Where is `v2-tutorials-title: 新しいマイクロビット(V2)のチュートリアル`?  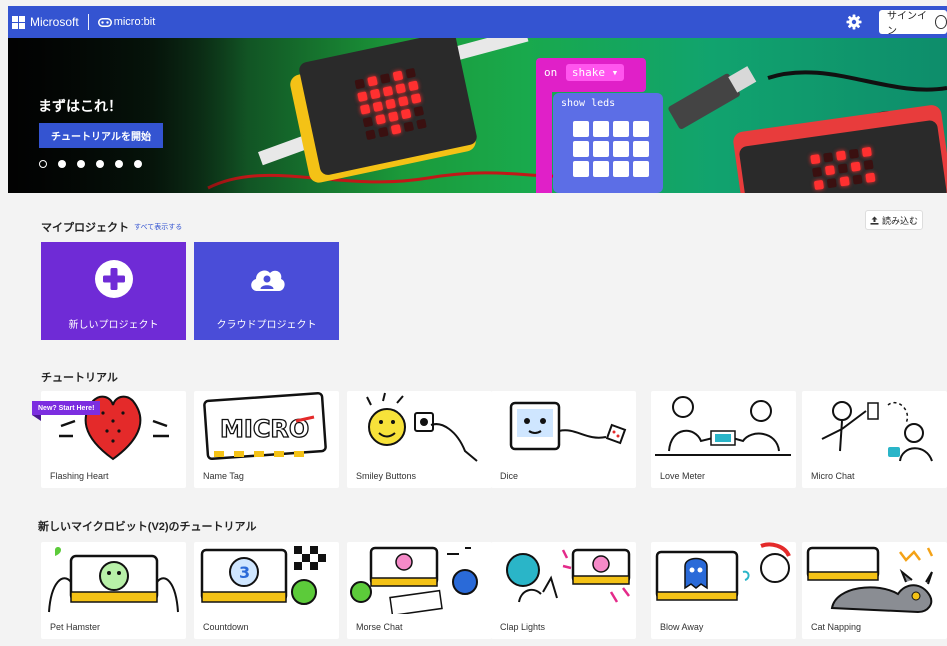
v2-tutorials-title: 新しいマイクロビット(V2)のチュートリアル is located at coordinates (147, 527).